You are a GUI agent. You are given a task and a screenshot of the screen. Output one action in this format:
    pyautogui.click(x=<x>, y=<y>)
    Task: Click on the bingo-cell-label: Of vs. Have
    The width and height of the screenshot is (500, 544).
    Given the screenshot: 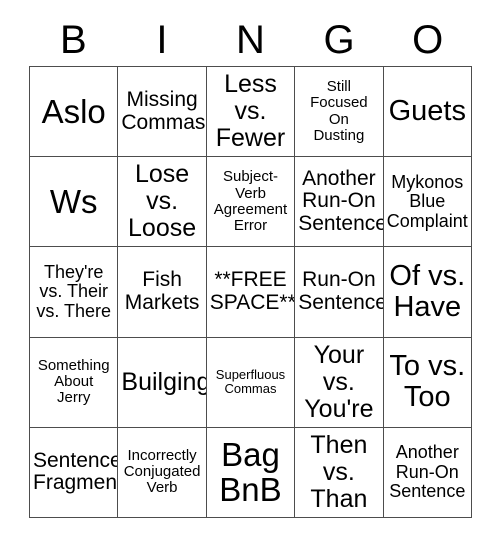 What is the action you would take?
    pyautogui.click(x=427, y=291)
    